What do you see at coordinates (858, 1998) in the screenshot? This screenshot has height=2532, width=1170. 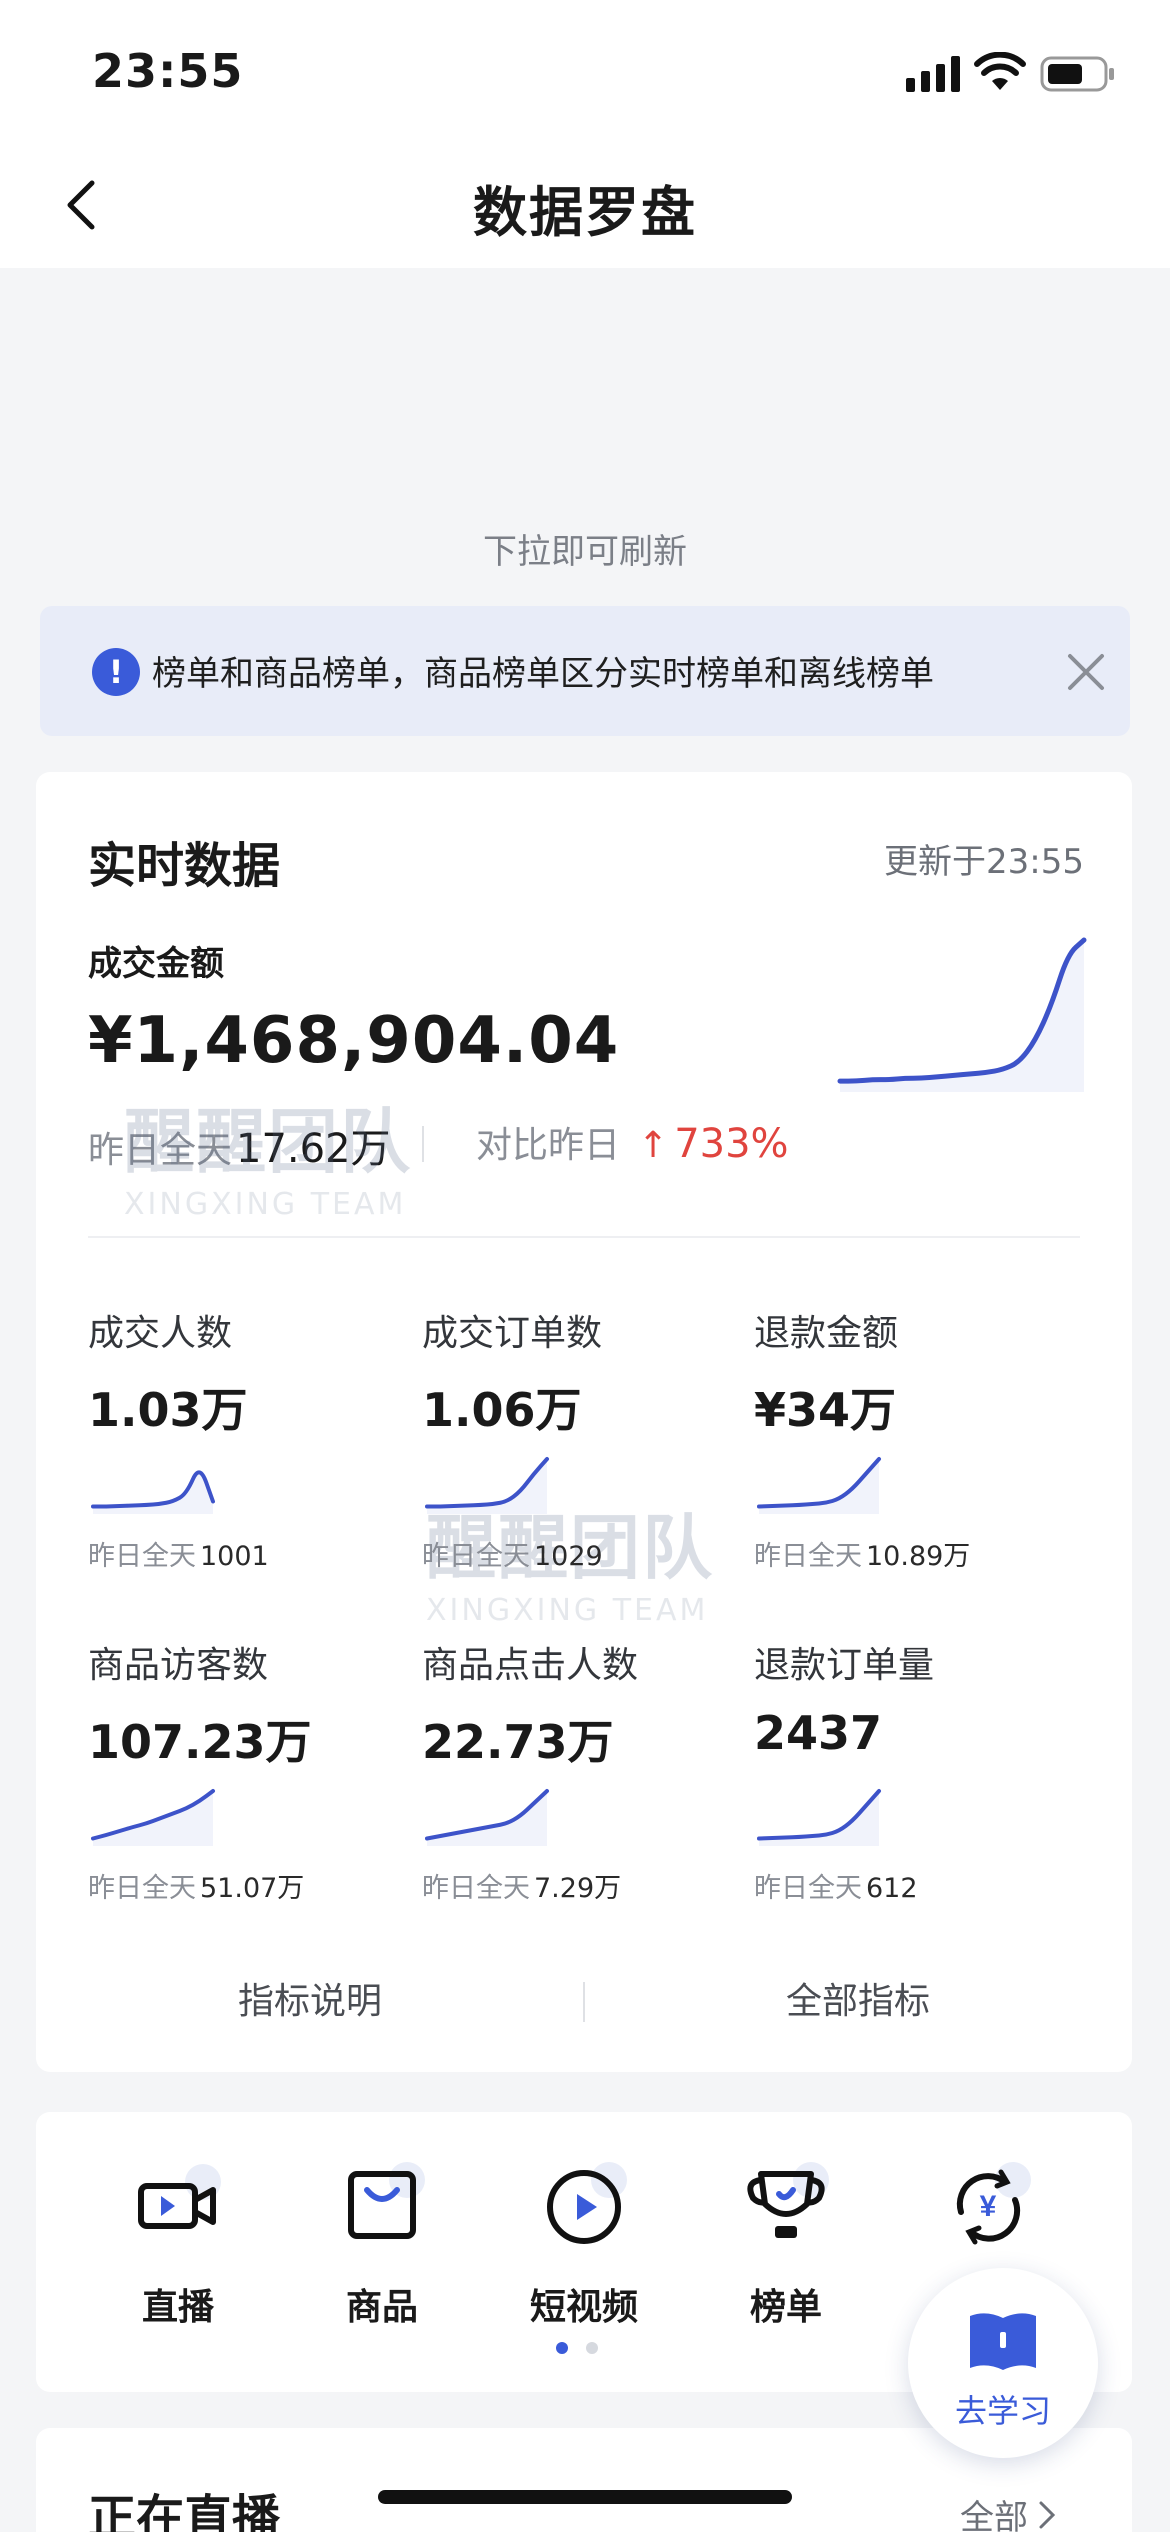 I see `all-metrics-link: 全部指标` at bounding box center [858, 1998].